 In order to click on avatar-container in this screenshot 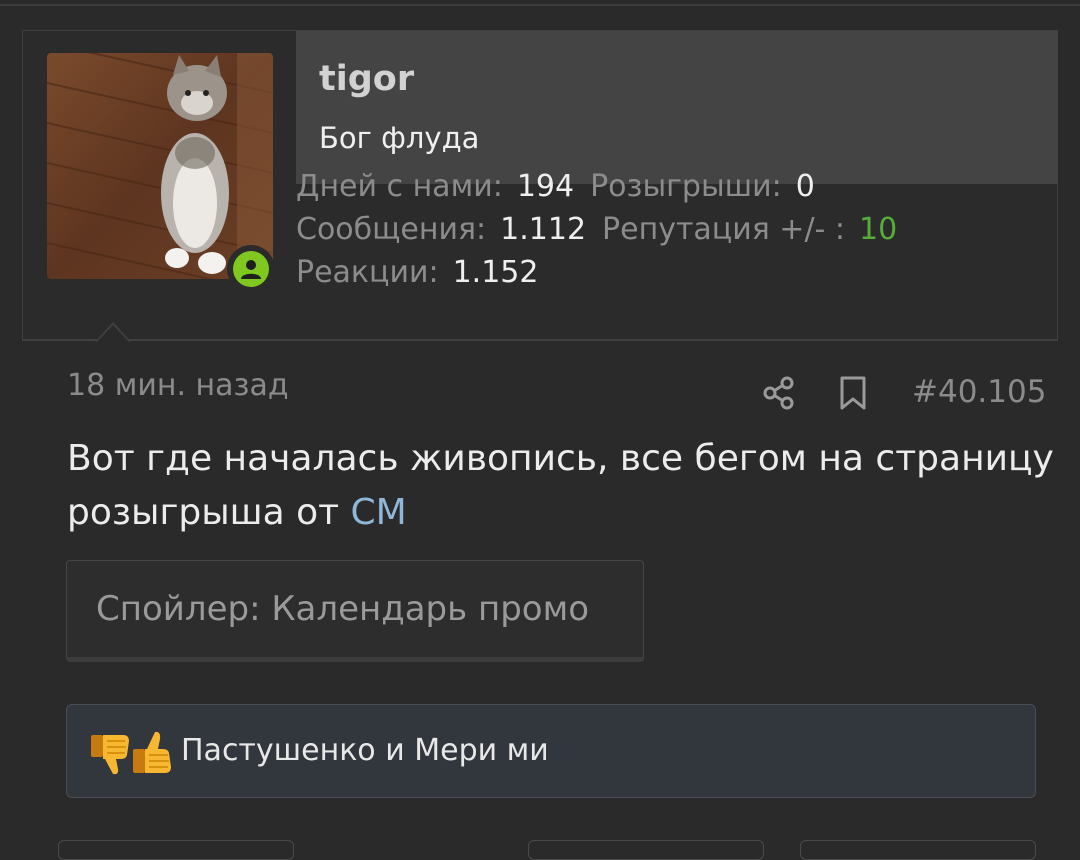, I will do `click(161, 173)`.